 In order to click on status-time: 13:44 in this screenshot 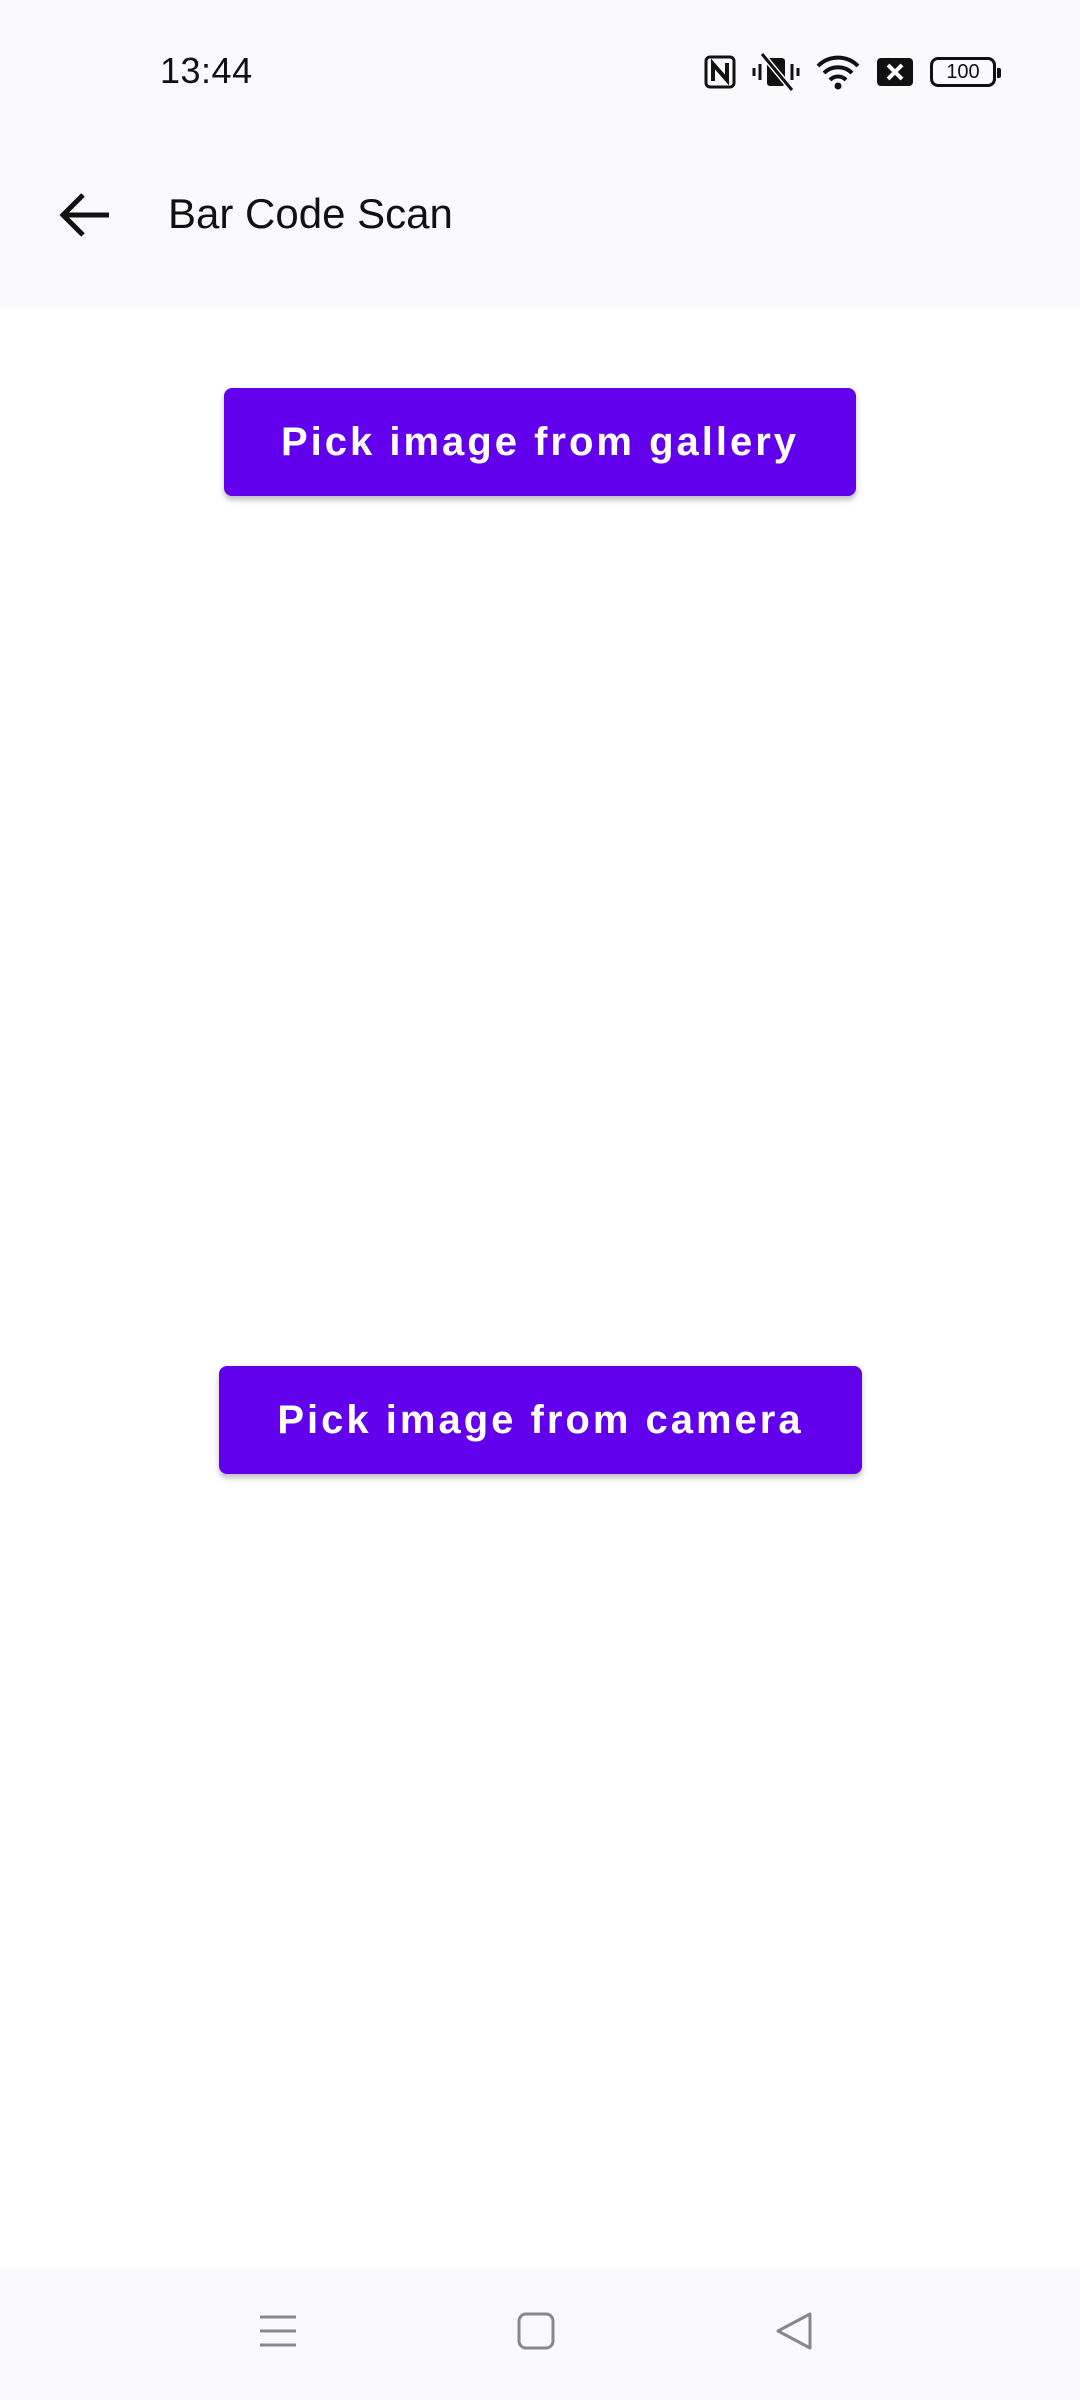, I will do `click(206, 70)`.